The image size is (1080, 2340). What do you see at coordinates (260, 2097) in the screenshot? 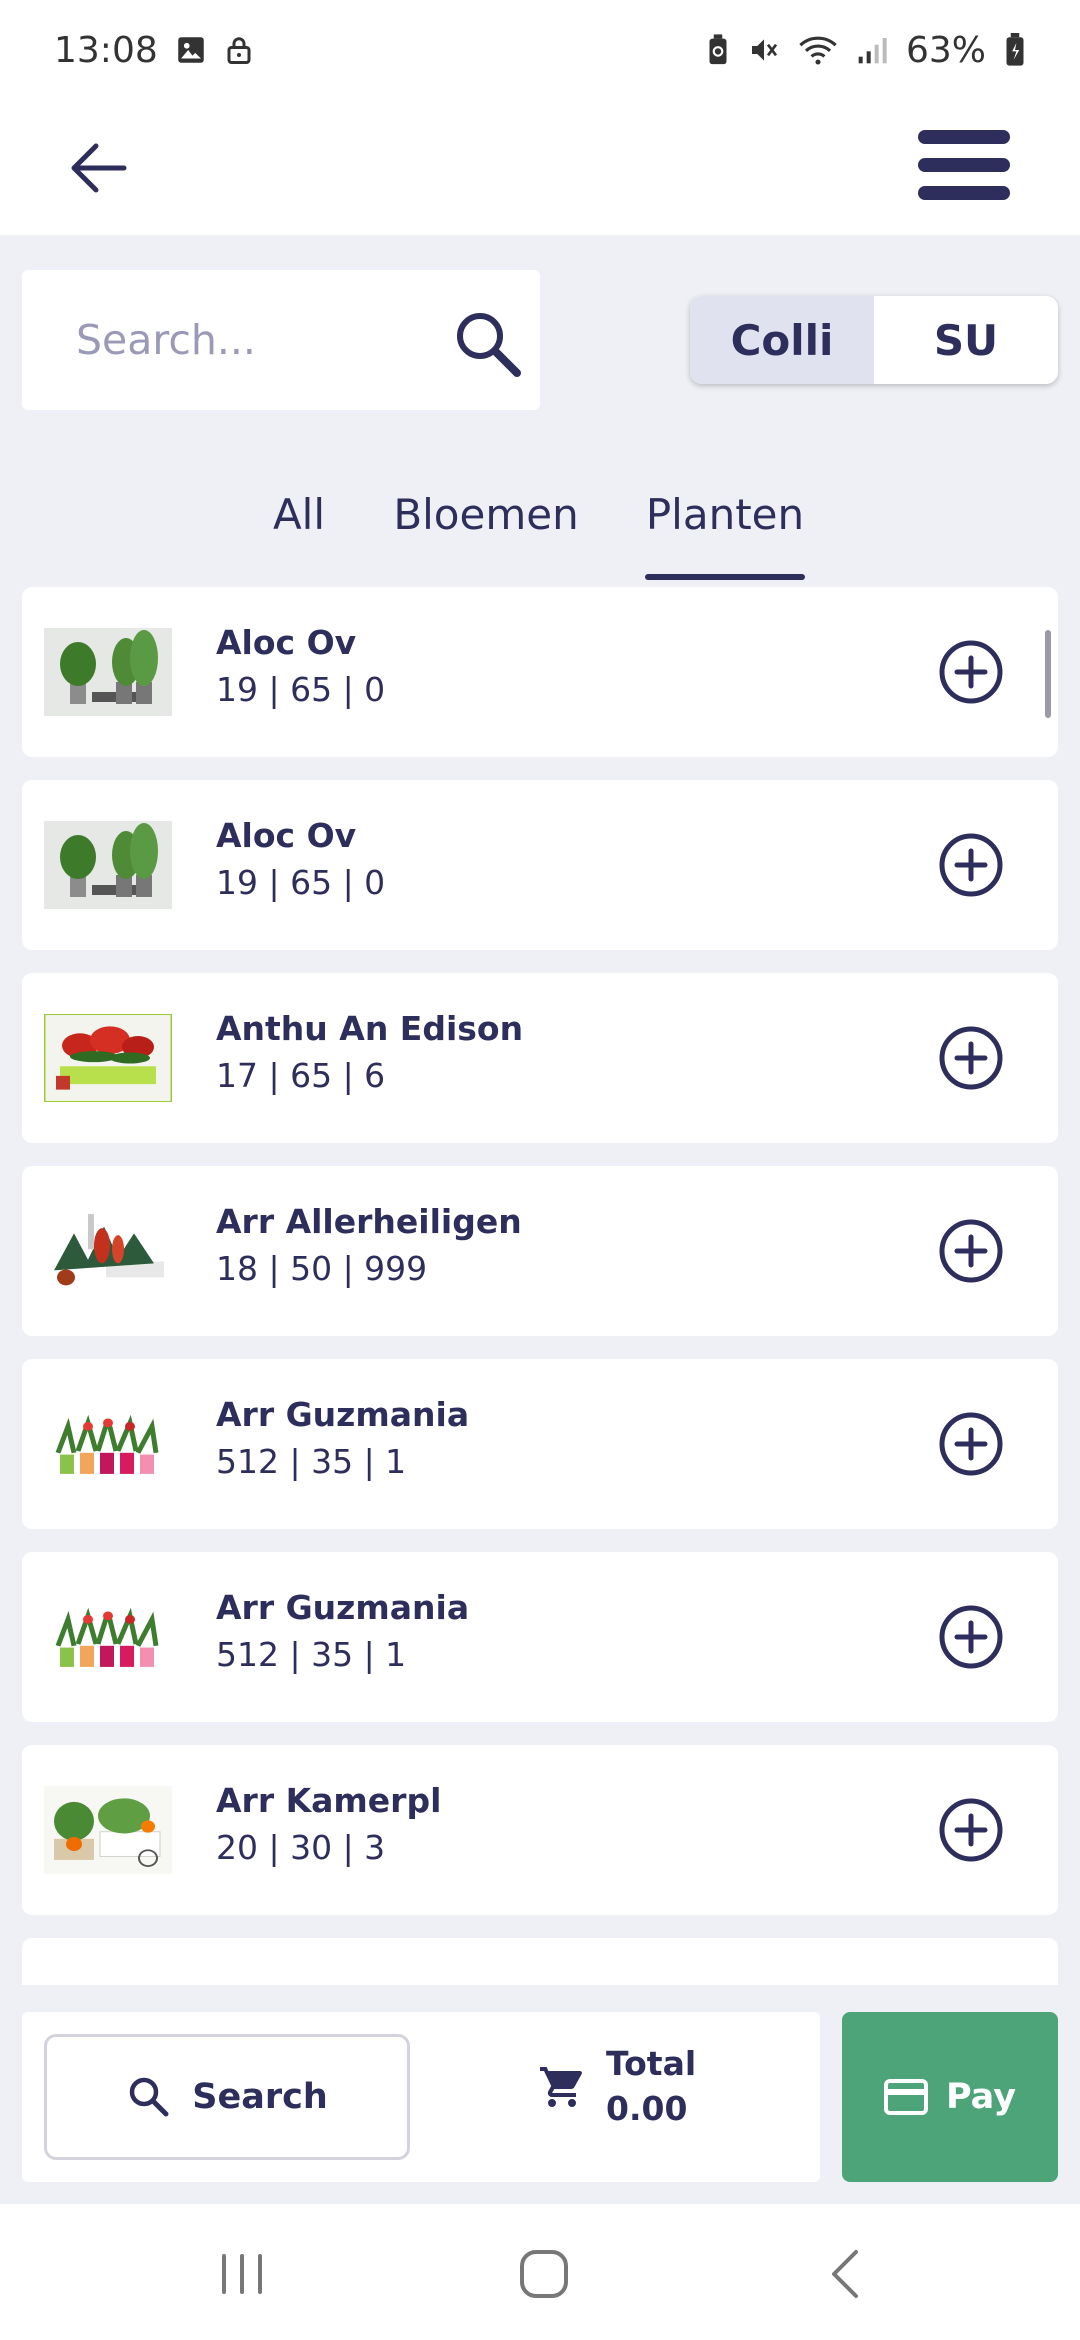
I see `search-button-label: Search` at bounding box center [260, 2097].